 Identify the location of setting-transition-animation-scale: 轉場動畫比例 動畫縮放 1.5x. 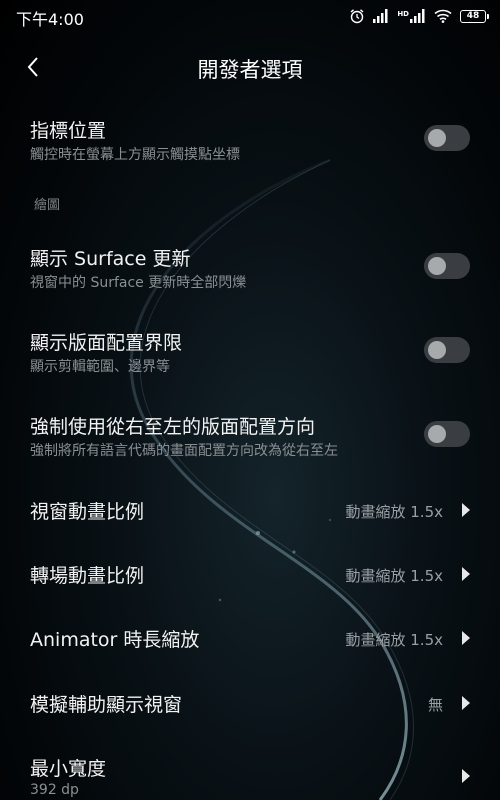
(250, 574).